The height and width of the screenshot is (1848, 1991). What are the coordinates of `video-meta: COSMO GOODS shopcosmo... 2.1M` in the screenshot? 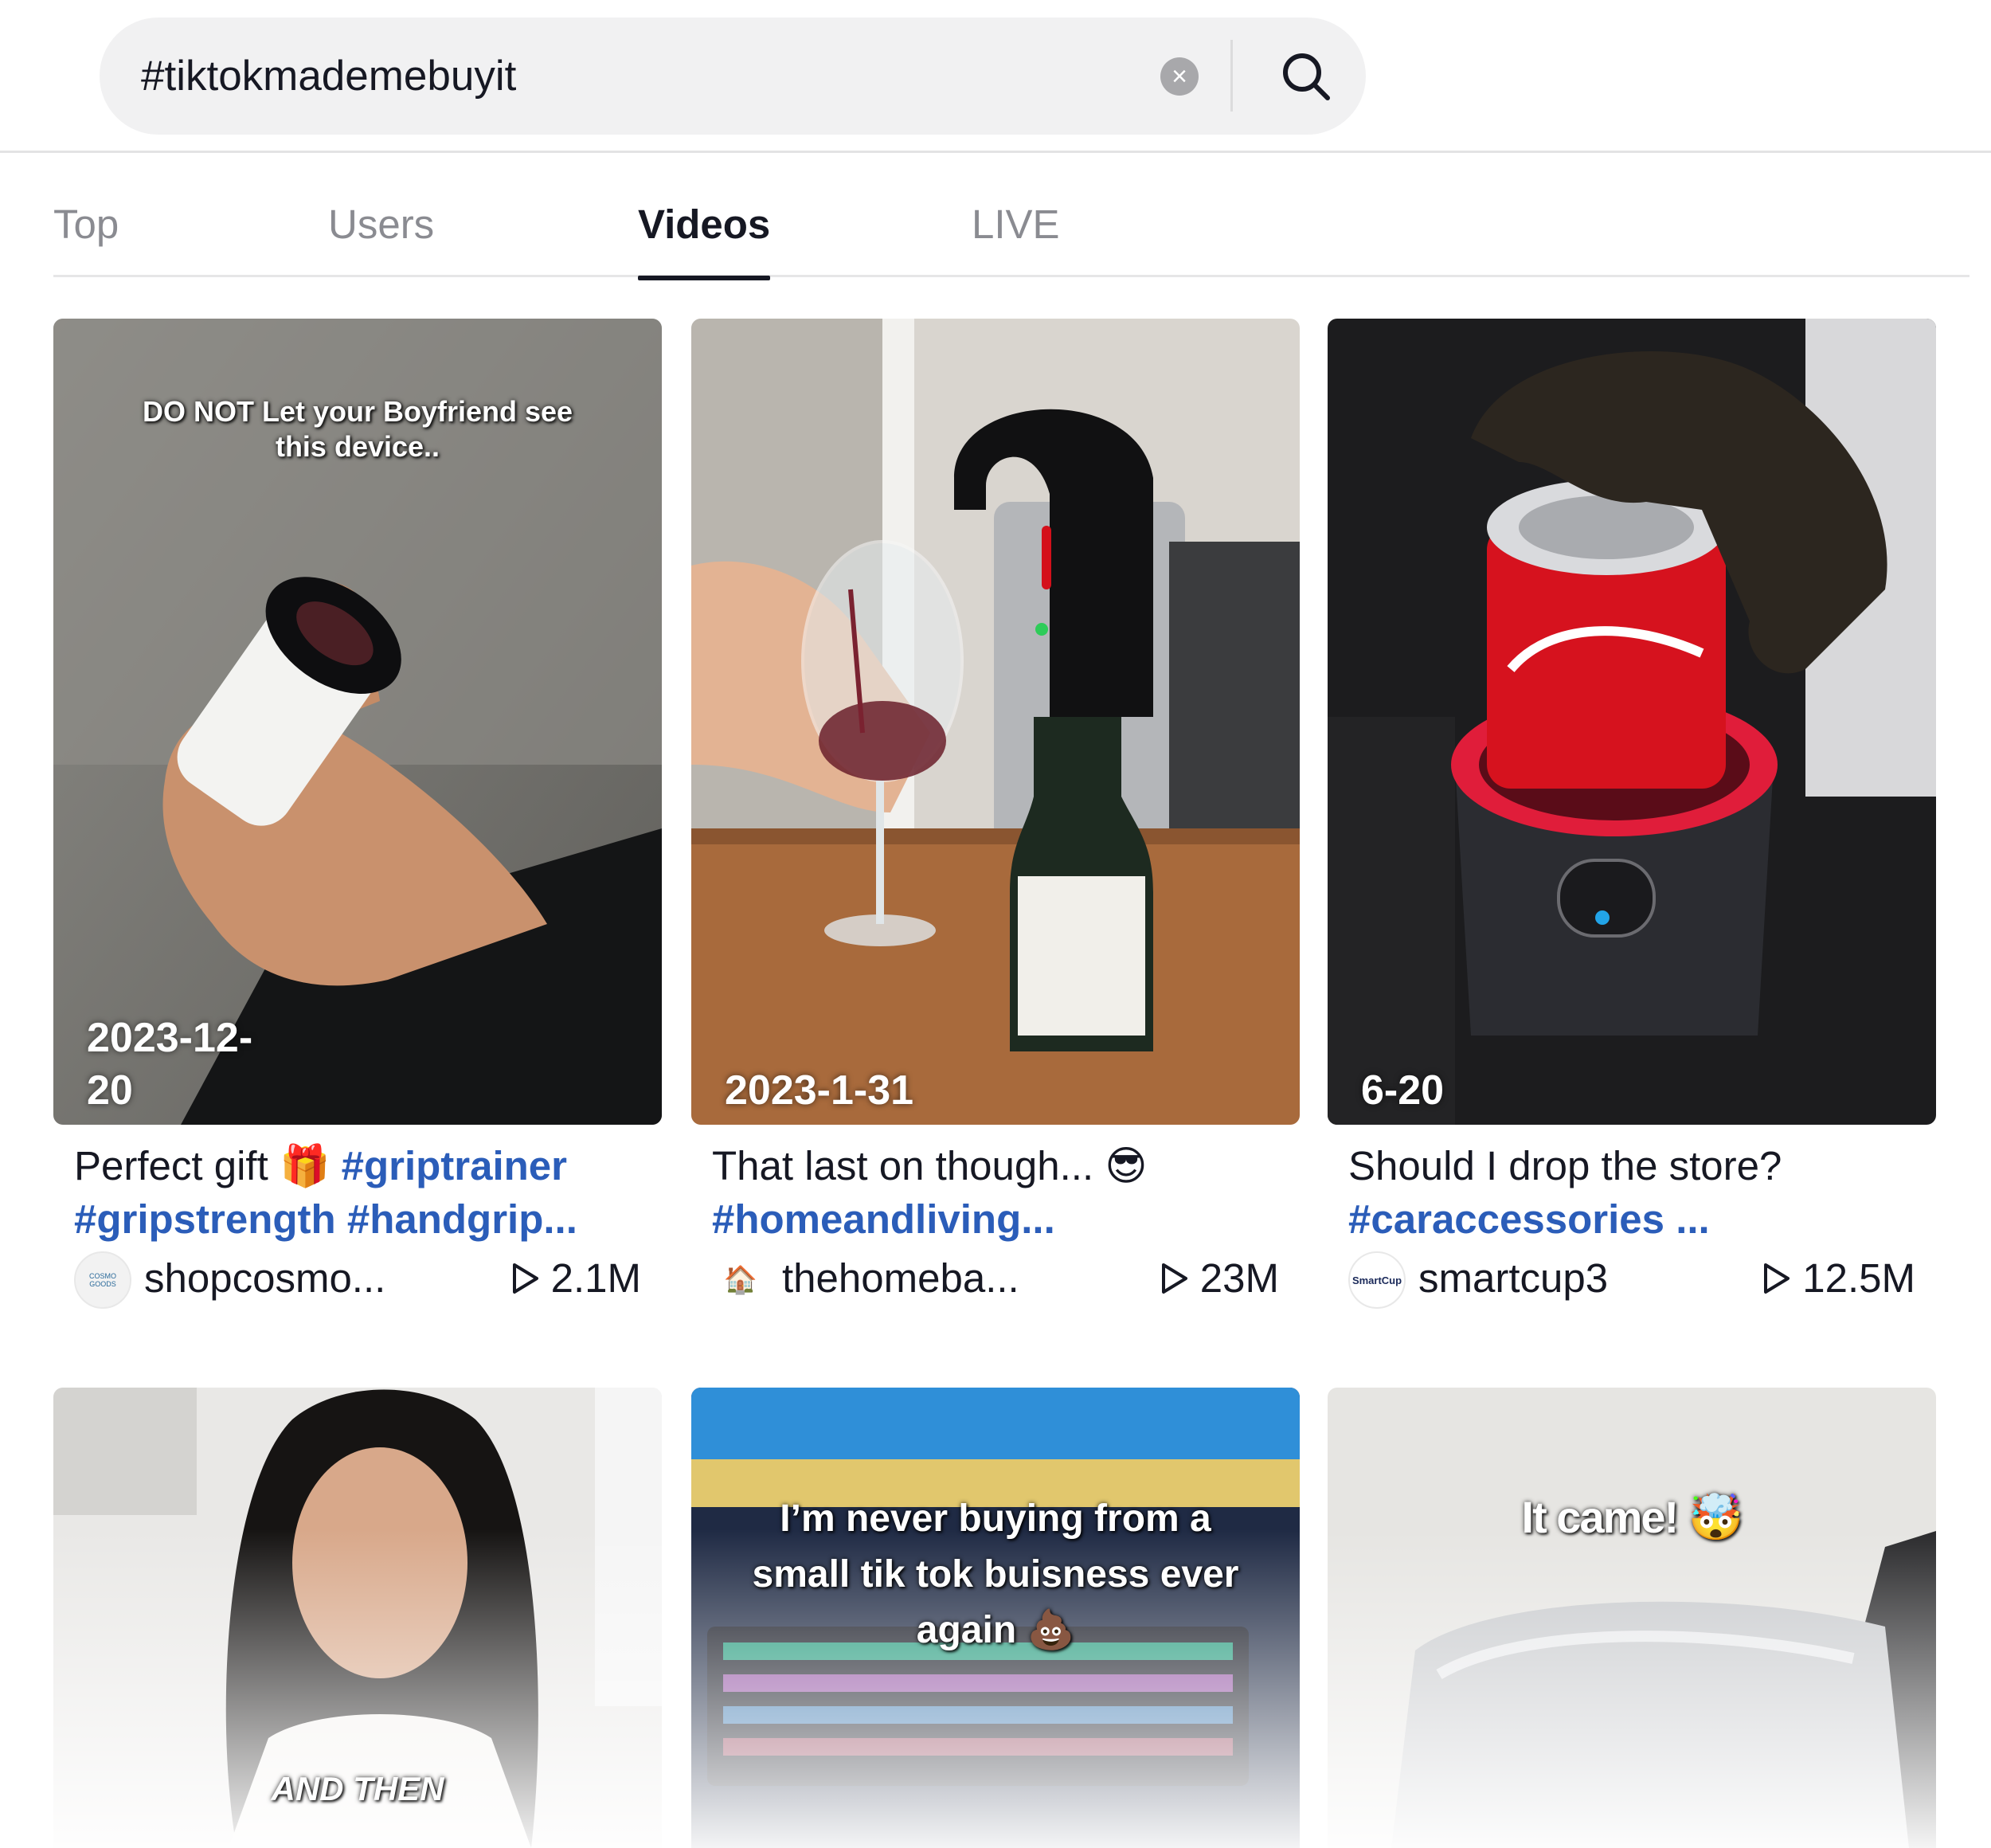 It's located at (357, 1278).